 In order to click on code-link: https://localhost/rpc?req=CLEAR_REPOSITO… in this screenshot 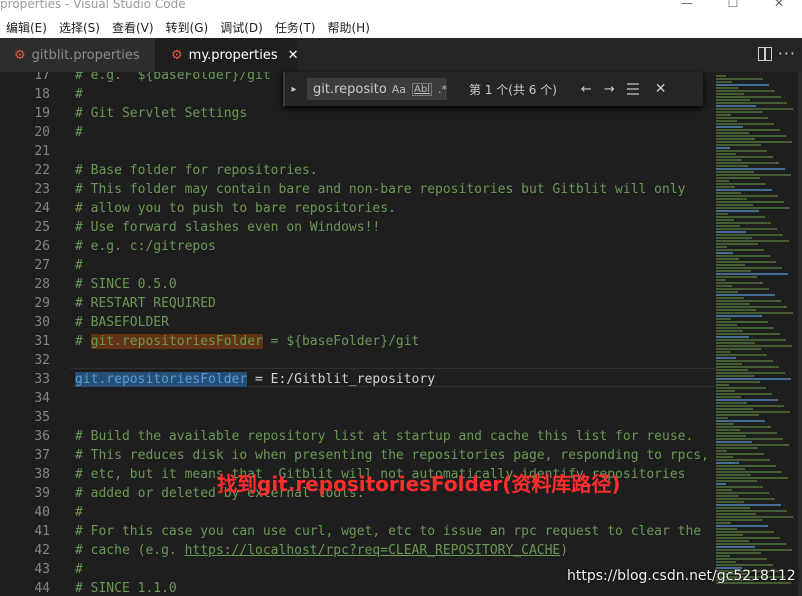, I will do `click(373, 550)`.